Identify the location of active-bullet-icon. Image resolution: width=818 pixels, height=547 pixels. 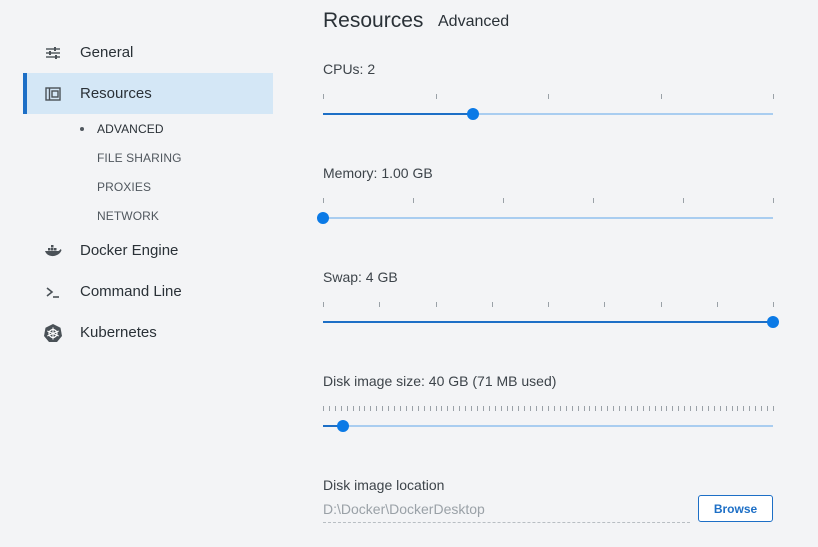
(82, 129).